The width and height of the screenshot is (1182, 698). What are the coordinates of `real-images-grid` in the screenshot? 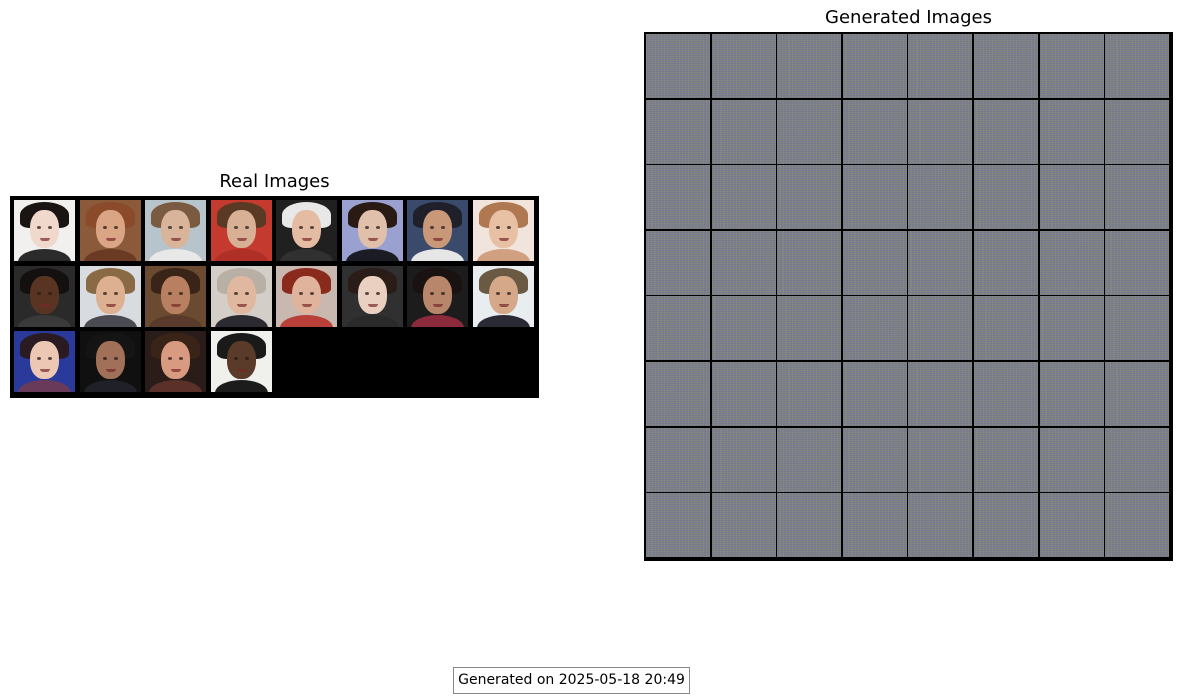 It's located at (274, 297).